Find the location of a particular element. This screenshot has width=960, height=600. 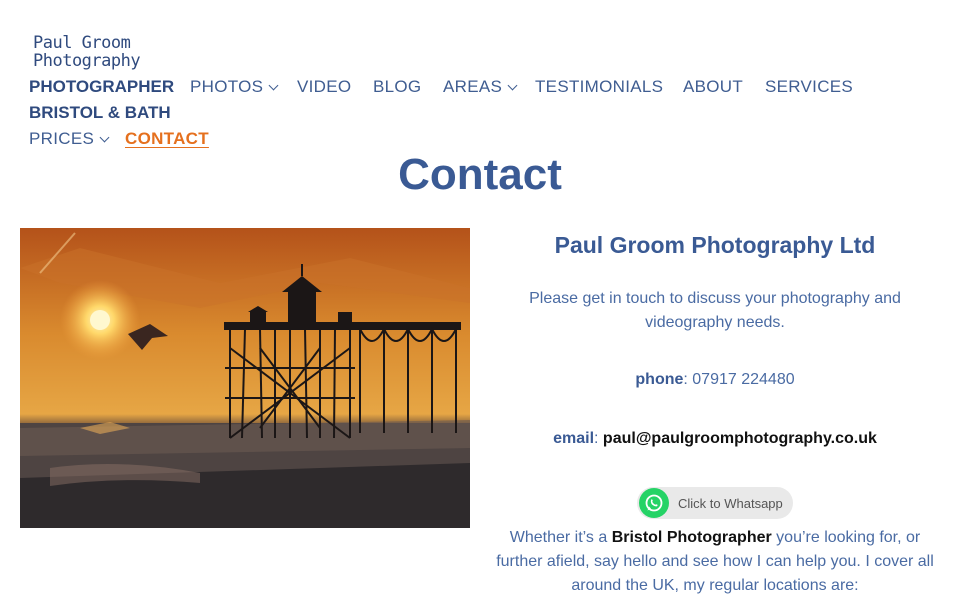

nav-contact-label: CONTACT is located at coordinates (167, 138).